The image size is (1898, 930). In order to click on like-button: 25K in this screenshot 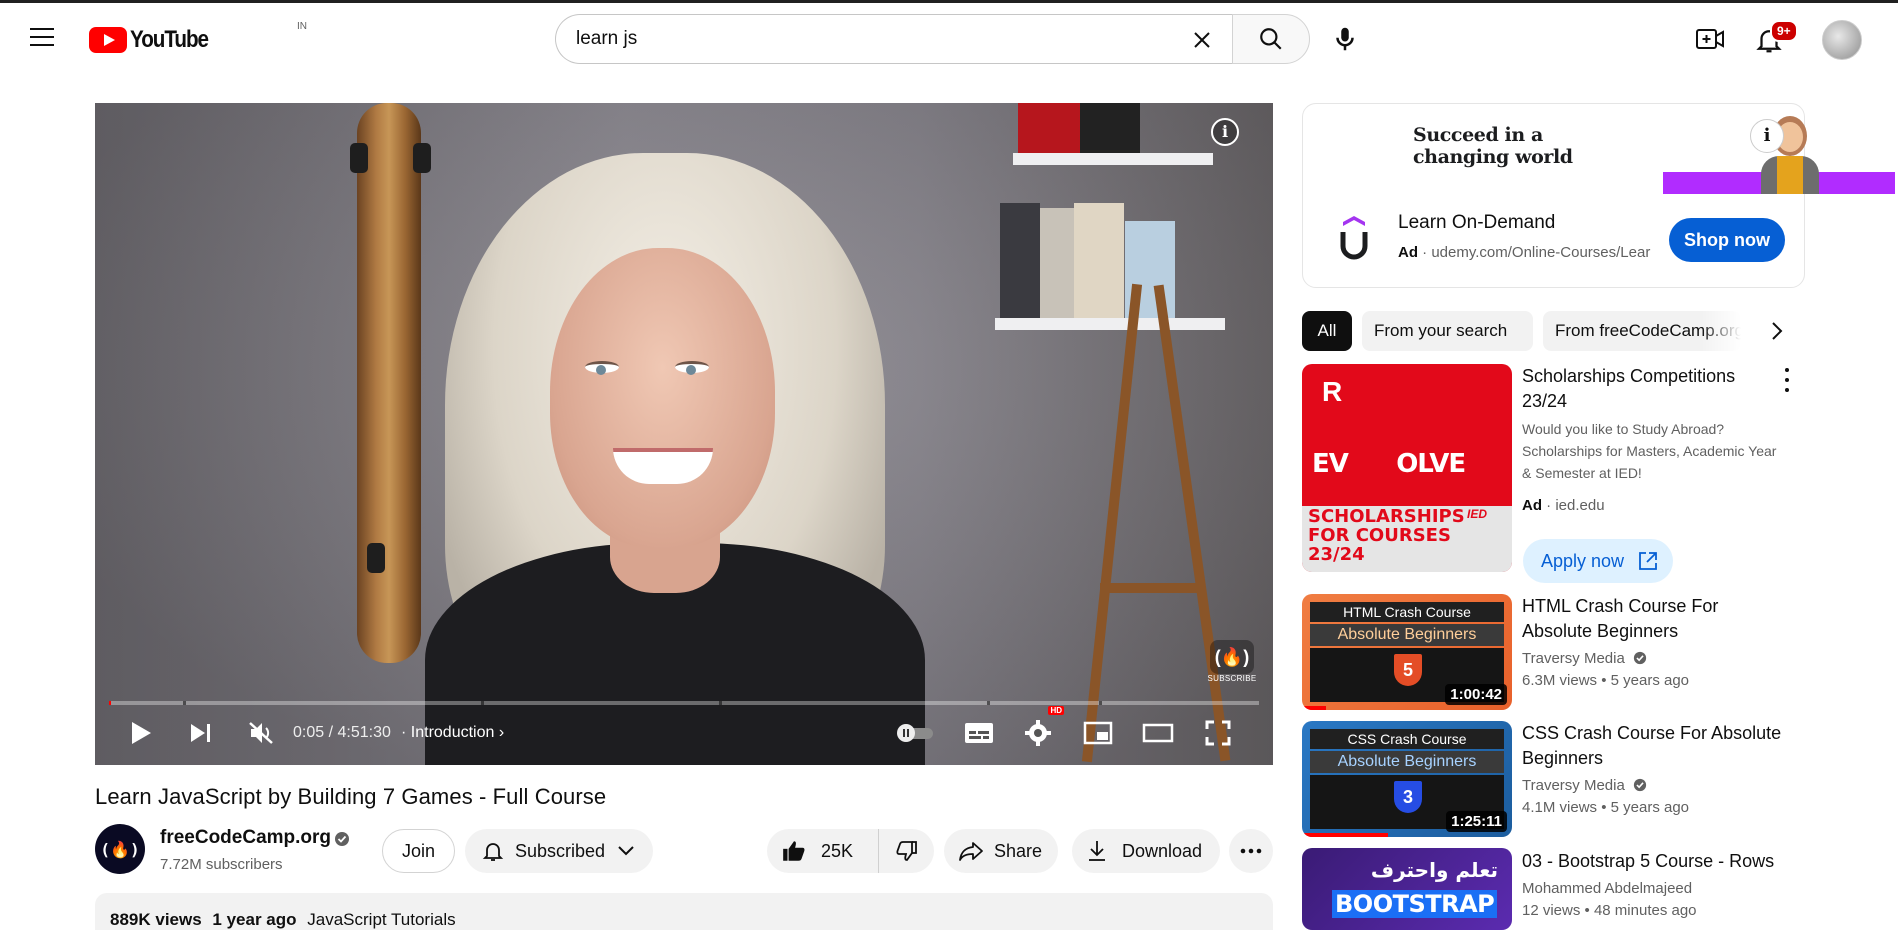, I will do `click(823, 851)`.